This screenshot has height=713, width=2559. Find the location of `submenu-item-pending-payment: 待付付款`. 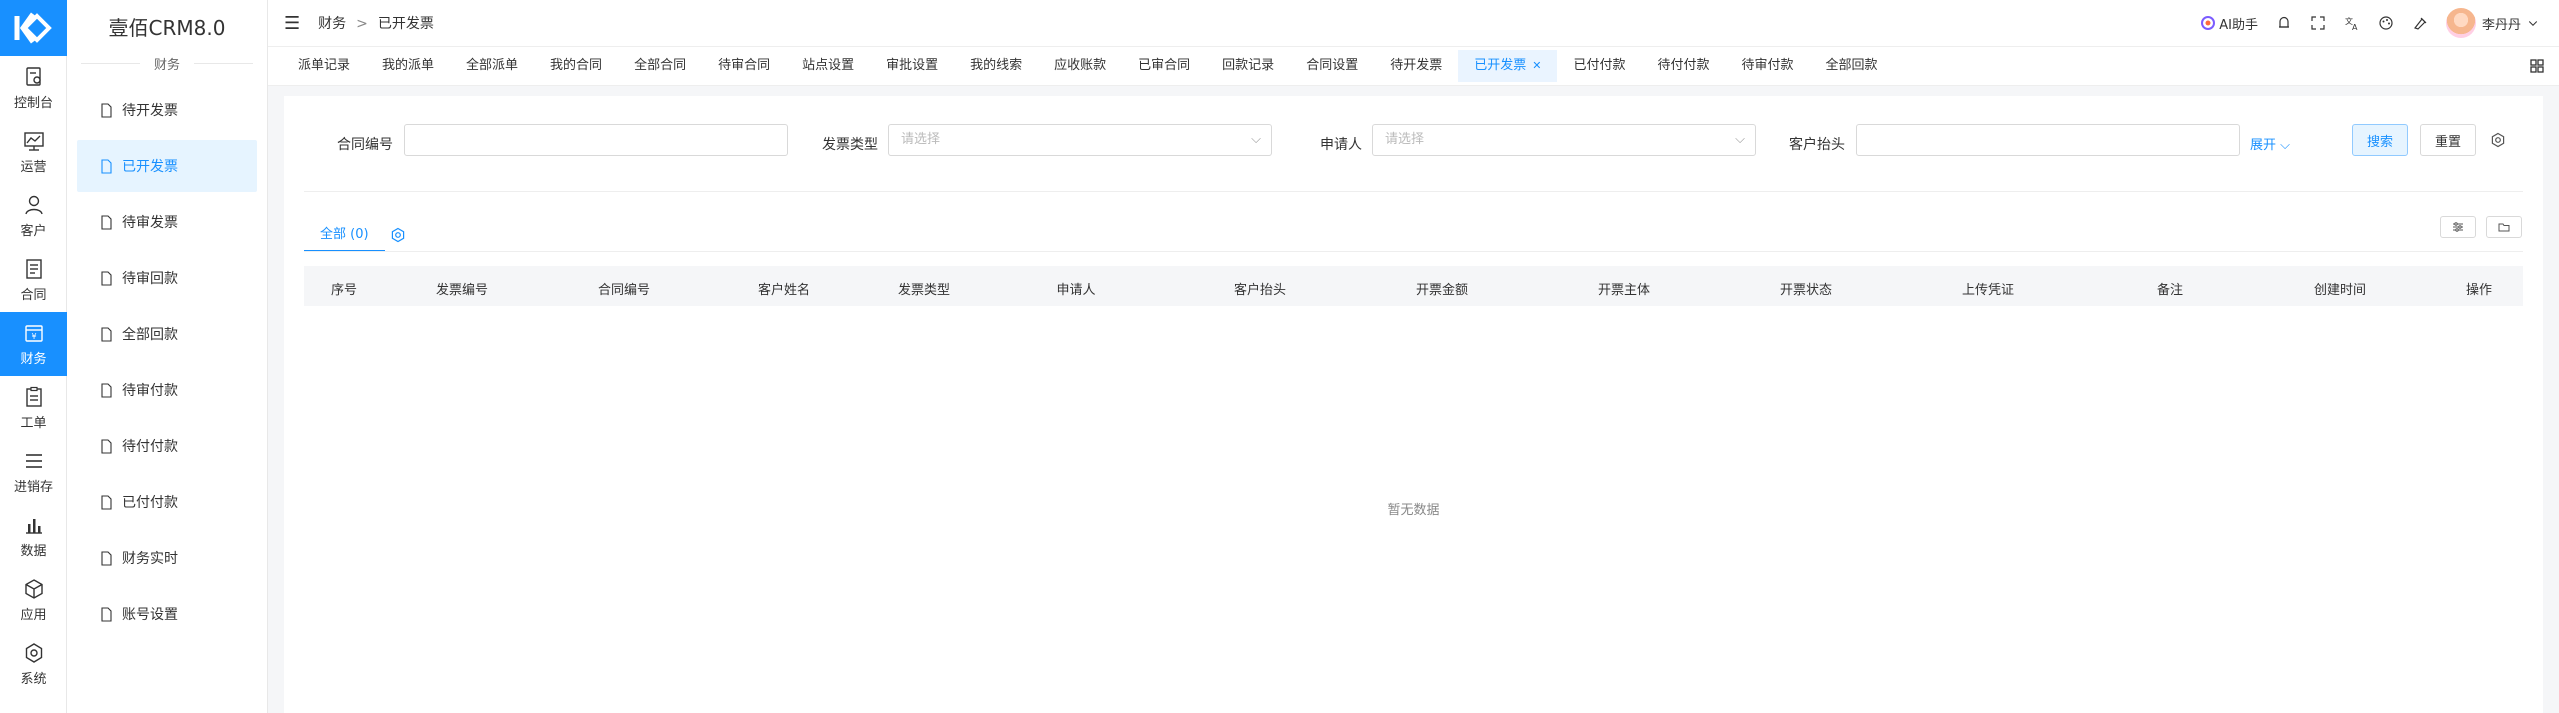

submenu-item-pending-payment: 待付付款 is located at coordinates (167, 446).